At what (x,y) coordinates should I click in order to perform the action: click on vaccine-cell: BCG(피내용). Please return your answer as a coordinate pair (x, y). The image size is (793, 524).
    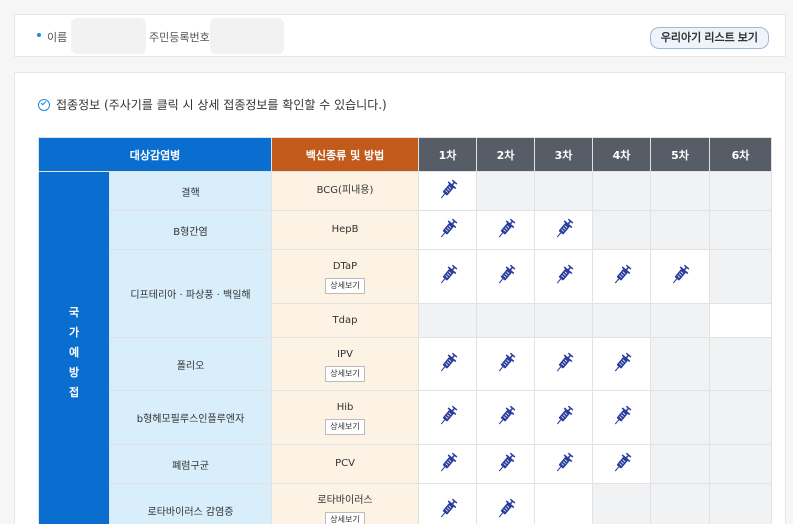
    Looking at the image, I should click on (345, 191).